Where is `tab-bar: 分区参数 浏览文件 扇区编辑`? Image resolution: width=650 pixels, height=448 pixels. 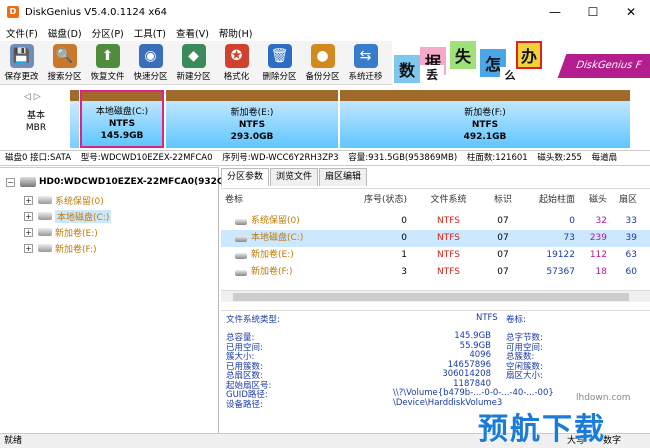 tab-bar: 分区参数 浏览文件 扇区编辑 is located at coordinates (294, 177).